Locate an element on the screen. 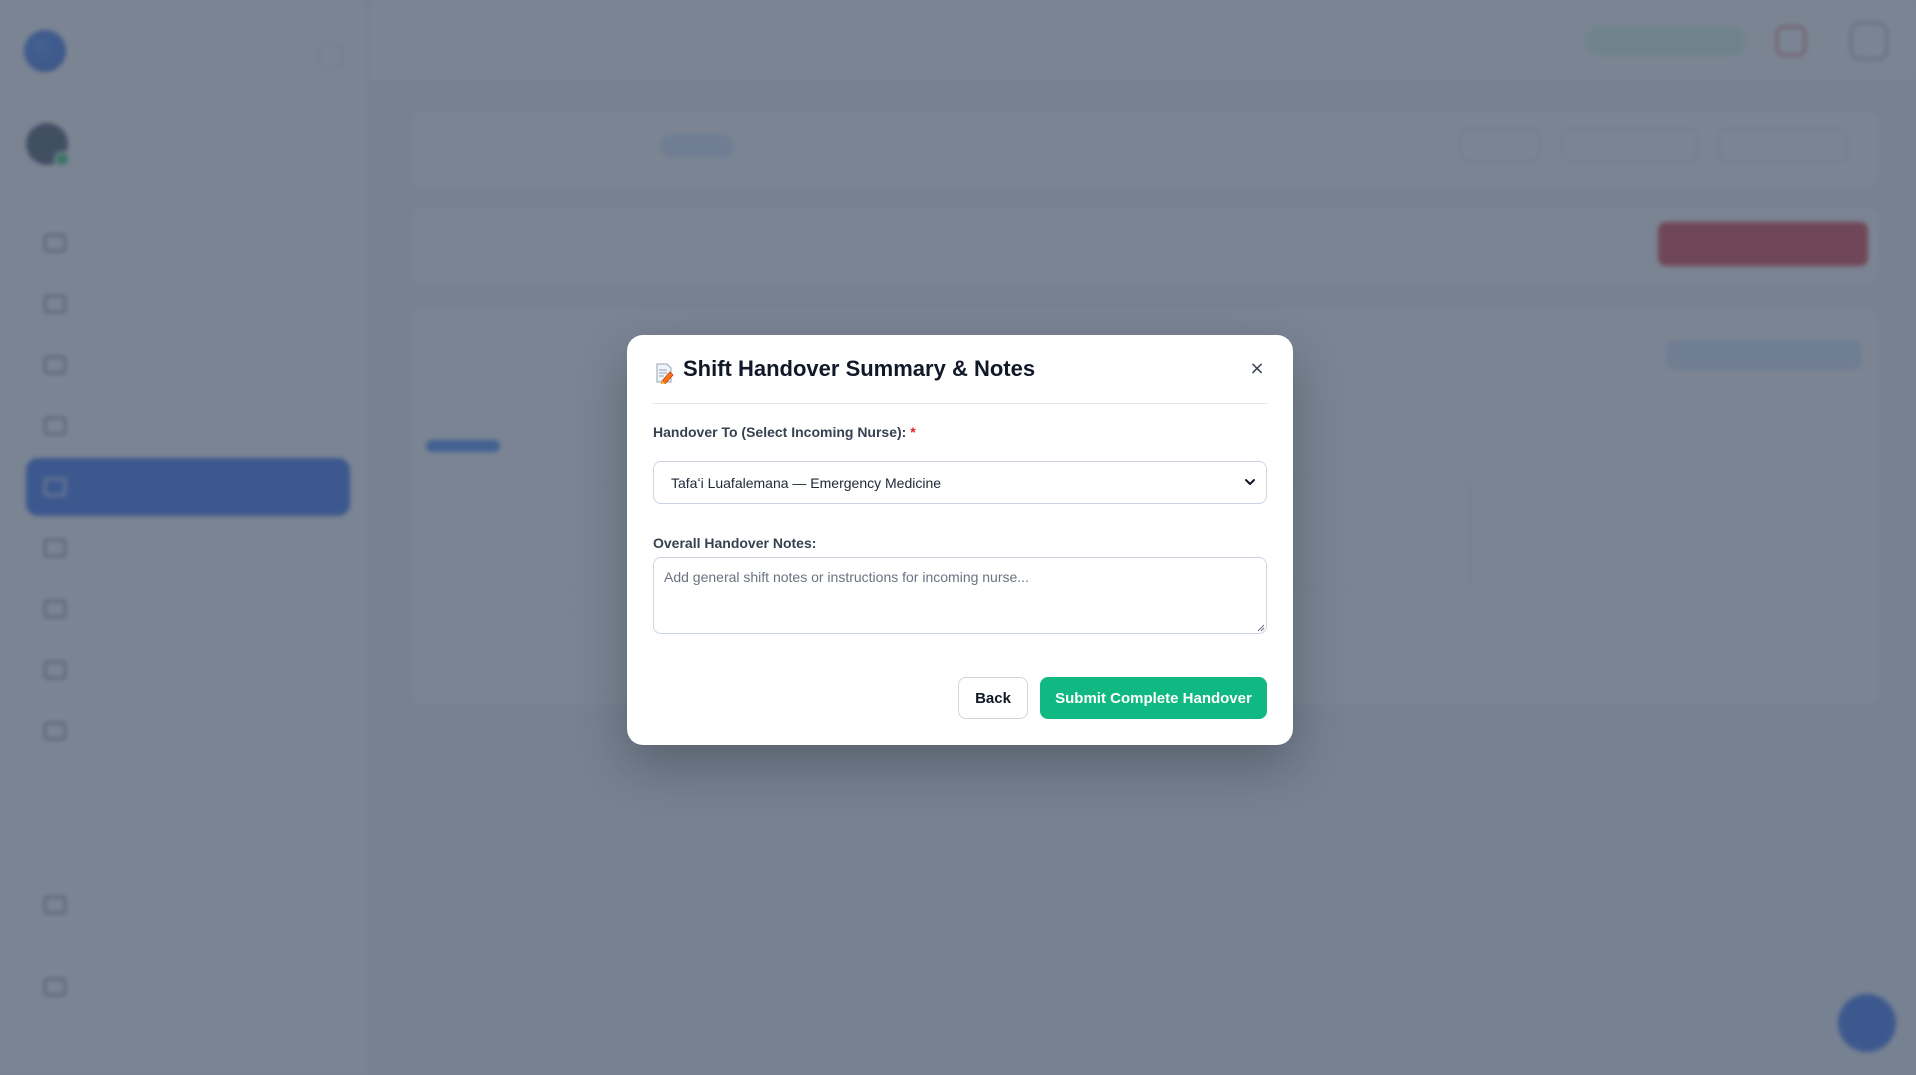 The width and height of the screenshot is (1916, 1075). nurse-field-label: Handover To (Select Incoming Nurse): * is located at coordinates (784, 432).